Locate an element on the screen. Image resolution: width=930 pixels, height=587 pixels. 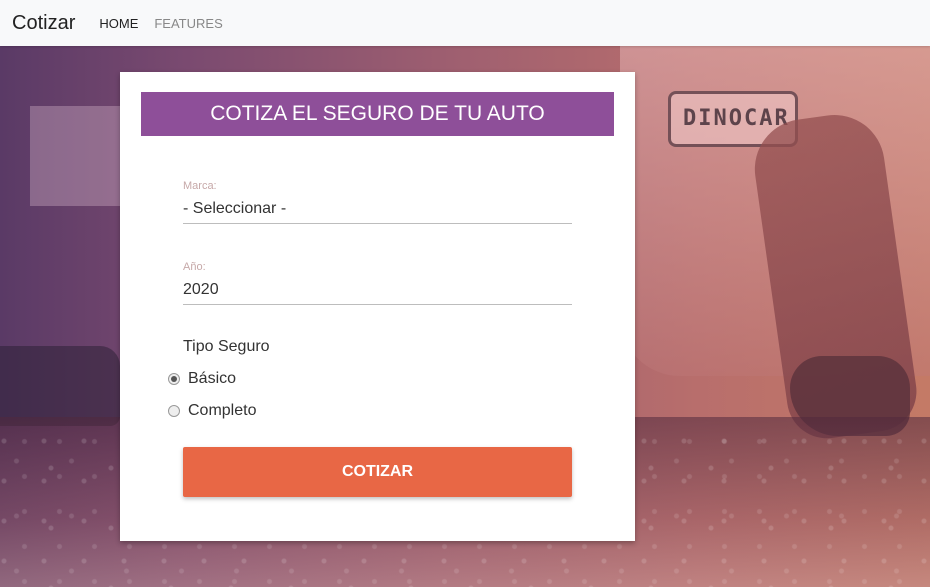
radio-label-completo: Completo is located at coordinates (222, 411).